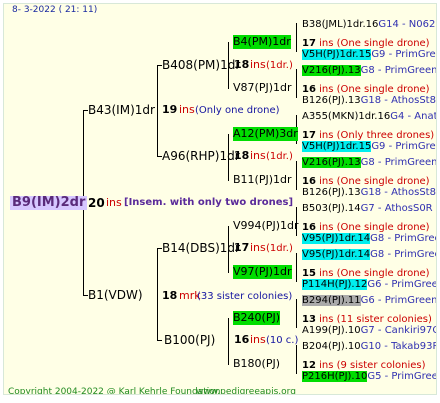 The height and width of the screenshot is (403, 440). Describe the element at coordinates (262, 42) in the screenshot. I see `gen4-queen: B4(PM)1dr` at that location.